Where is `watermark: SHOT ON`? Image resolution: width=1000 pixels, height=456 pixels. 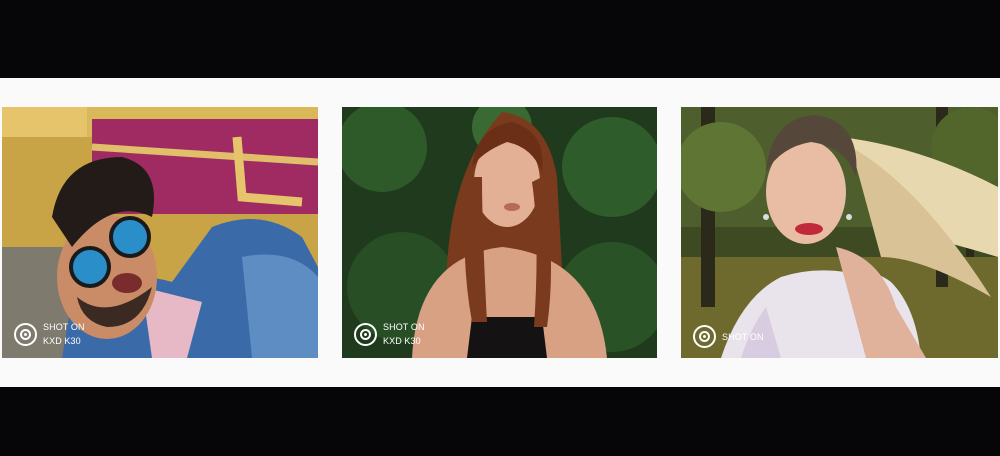 watermark: SHOT ON is located at coordinates (728, 336).